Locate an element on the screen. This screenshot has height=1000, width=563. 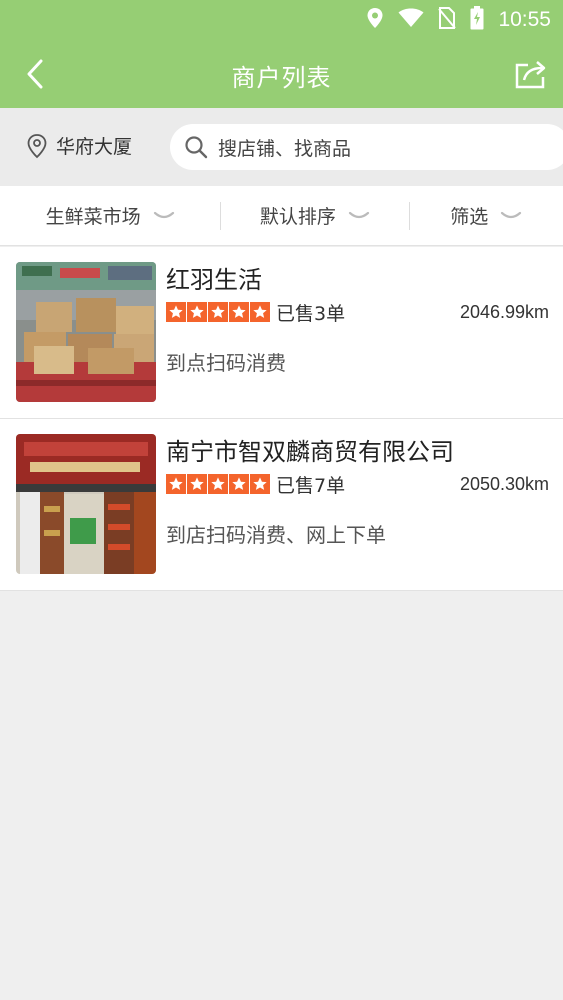
share-icon is located at coordinates (530, 75).